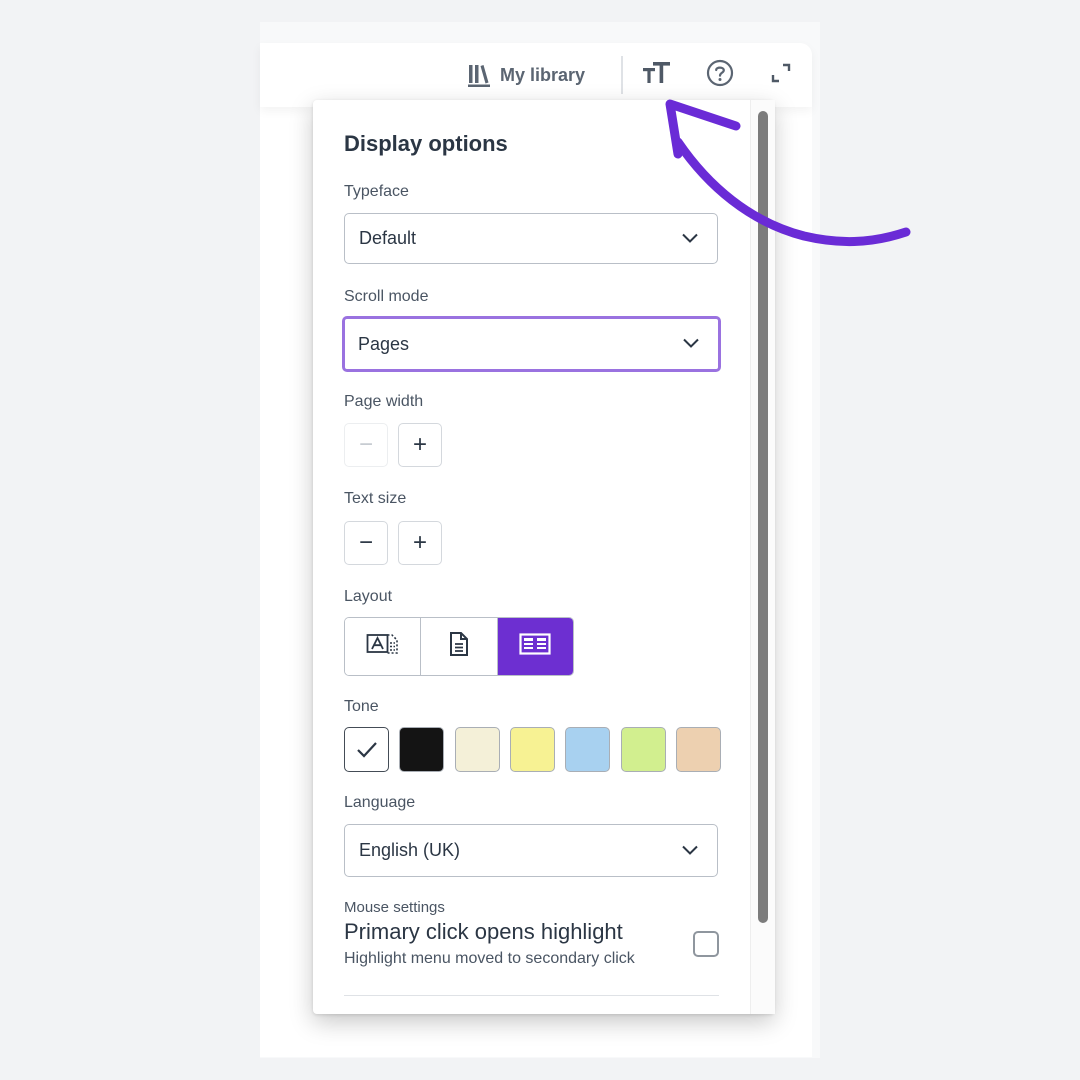 The width and height of the screenshot is (1080, 1080). Describe the element at coordinates (483, 931) in the screenshot. I see `primary-click-setting-title: Primary click opens highlight` at that location.